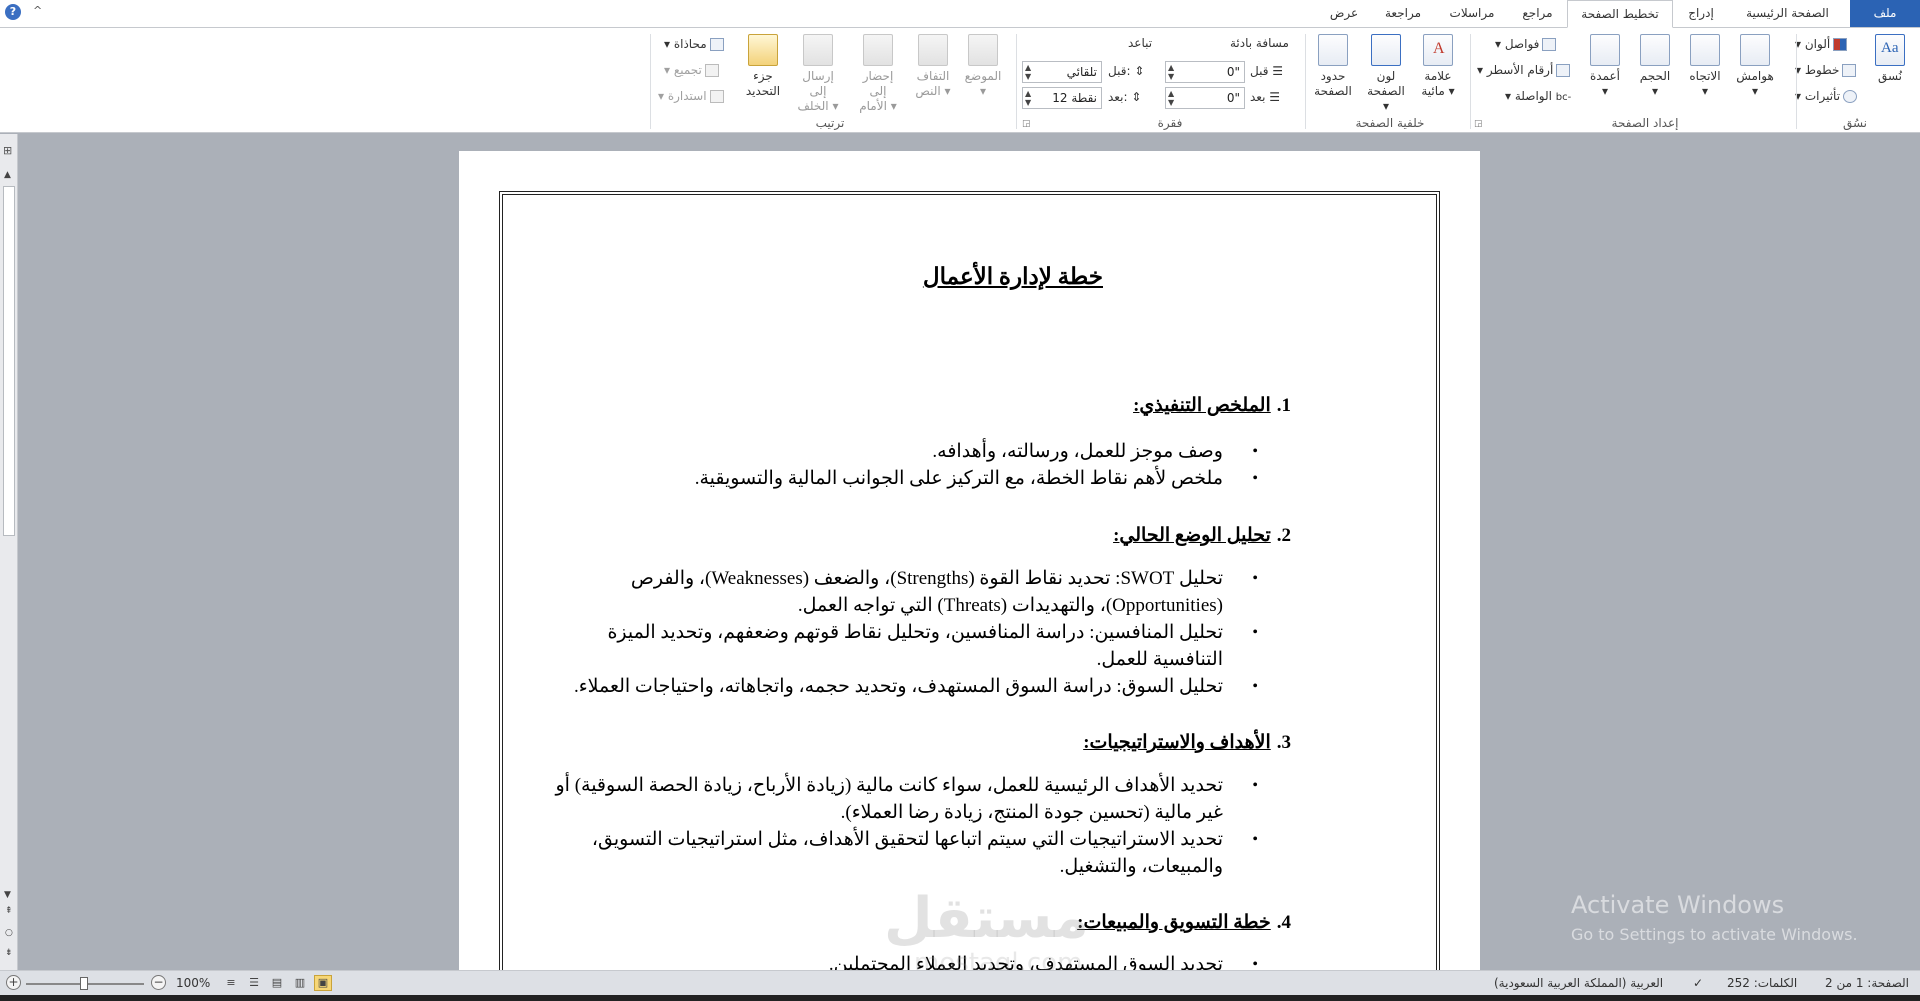 The height and width of the screenshot is (1001, 1920). I want to click on themes-button: Aa نُسق, so click(1890, 59).